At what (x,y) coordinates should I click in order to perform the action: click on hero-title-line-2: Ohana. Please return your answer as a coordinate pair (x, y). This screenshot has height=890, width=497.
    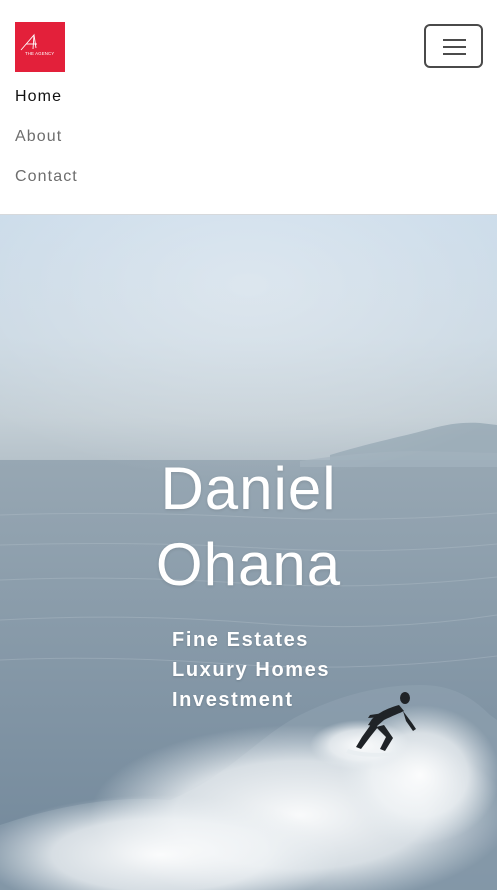
    Looking at the image, I should click on (248, 564).